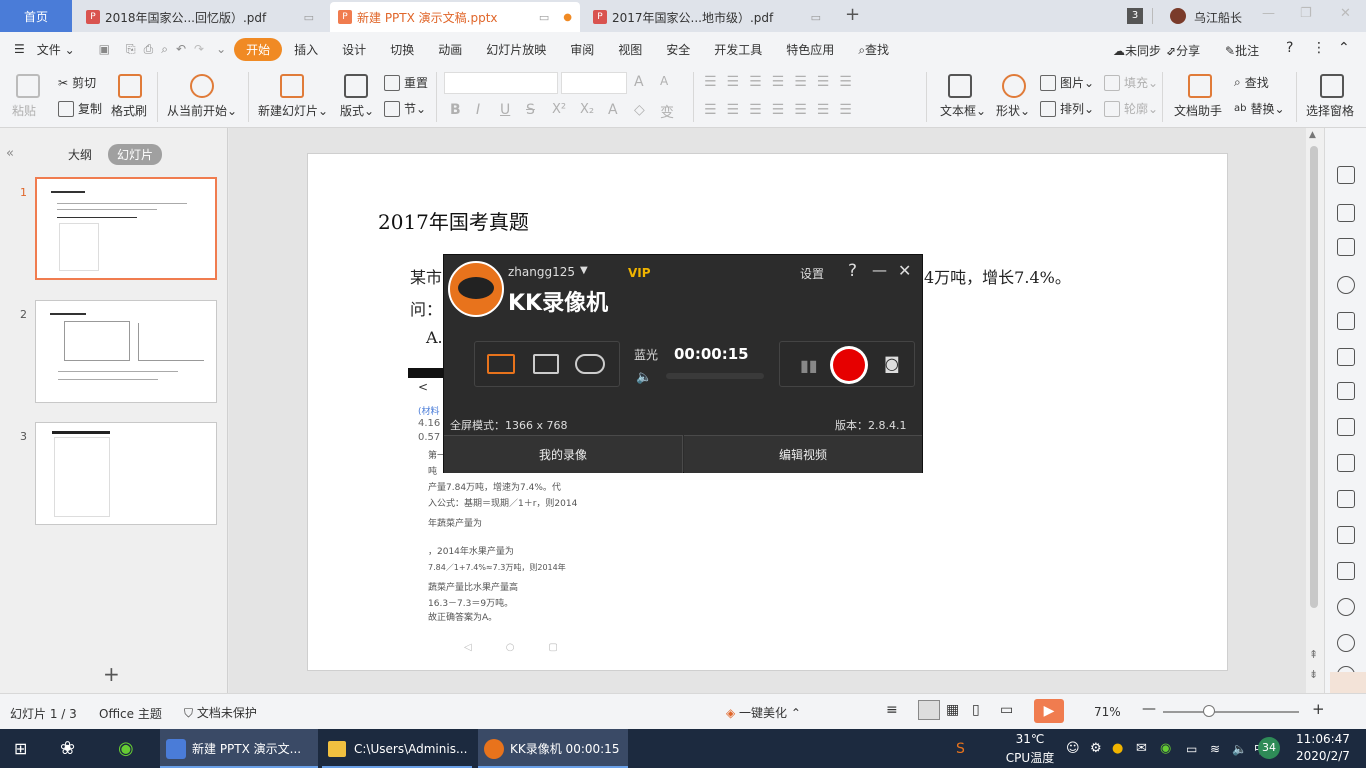  What do you see at coordinates (1314, 377) in the screenshot?
I see `scrollbar-thumb` at bounding box center [1314, 377].